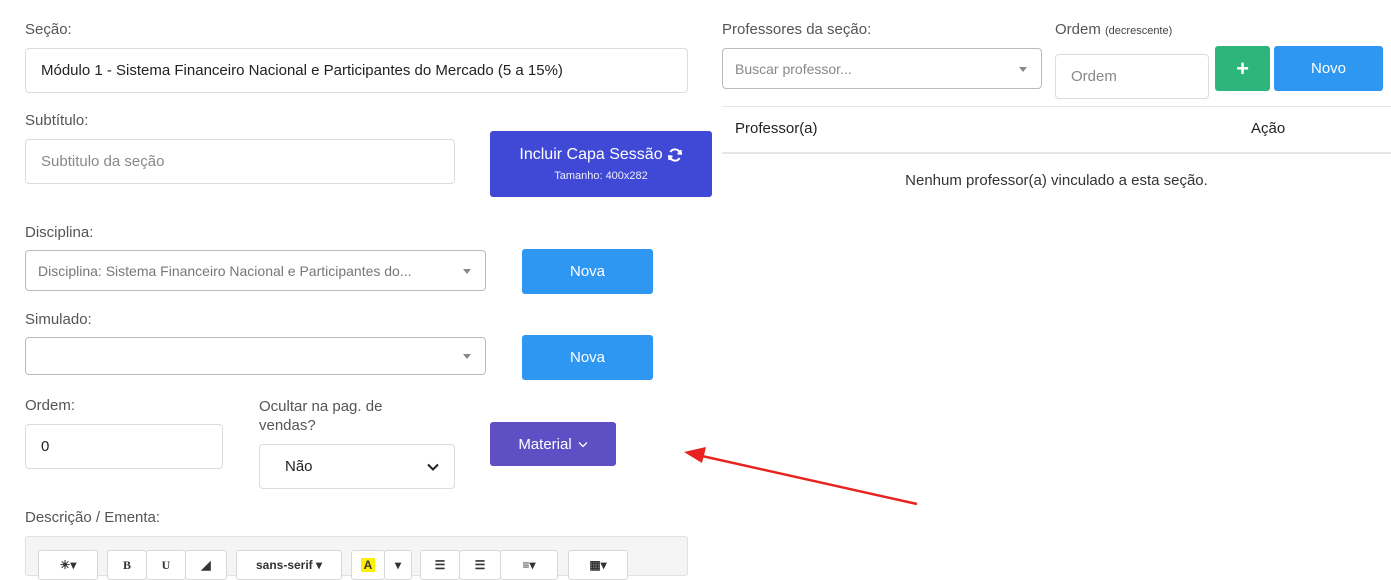 This screenshot has width=1391, height=580. I want to click on bold-button: B, so click(127, 565).